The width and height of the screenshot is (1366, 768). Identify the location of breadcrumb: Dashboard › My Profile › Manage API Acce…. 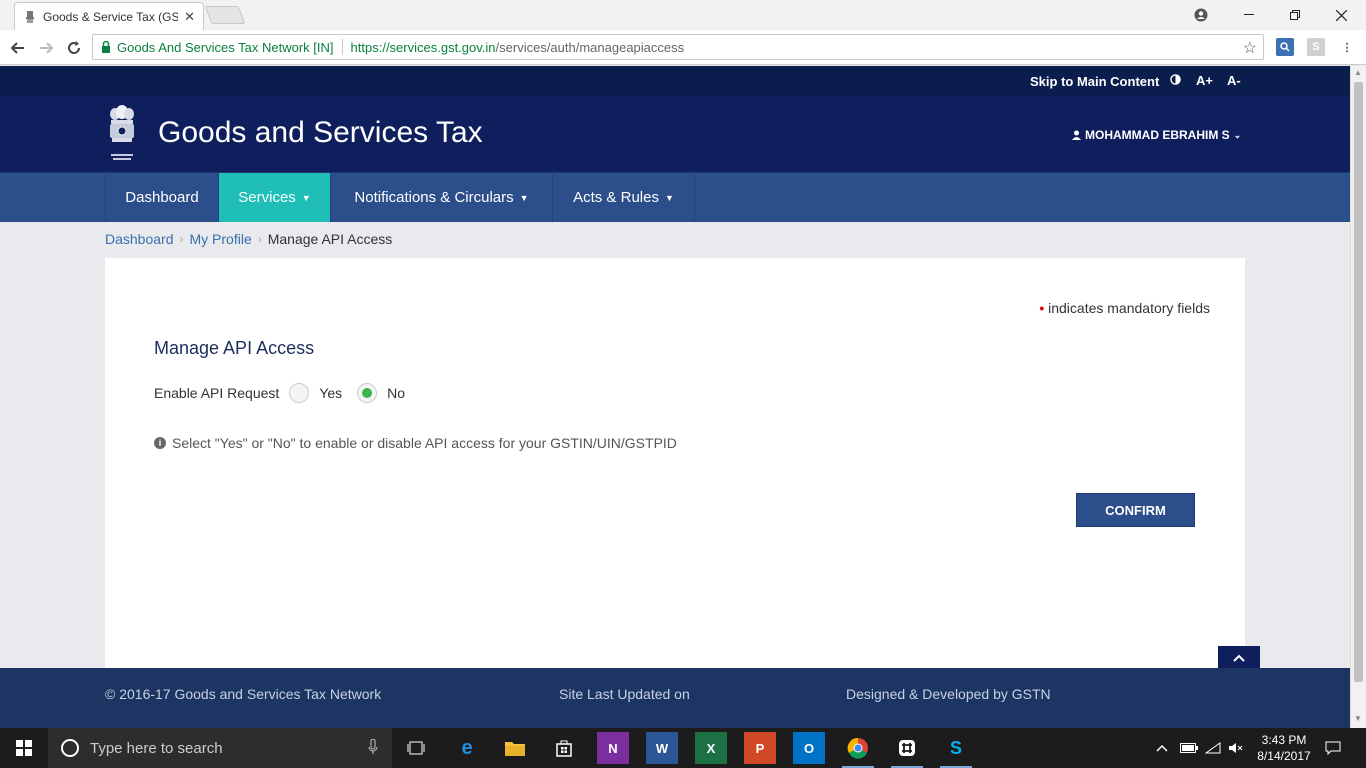
(248, 239).